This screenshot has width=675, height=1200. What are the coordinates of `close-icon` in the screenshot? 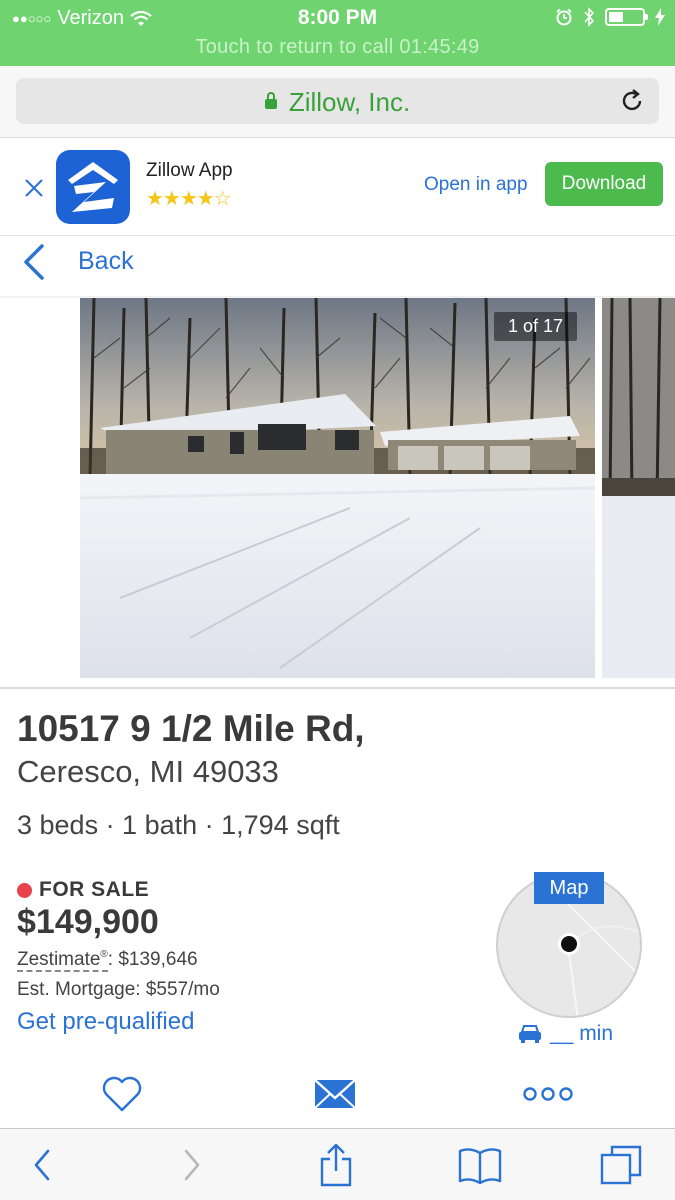 It's located at (34, 188).